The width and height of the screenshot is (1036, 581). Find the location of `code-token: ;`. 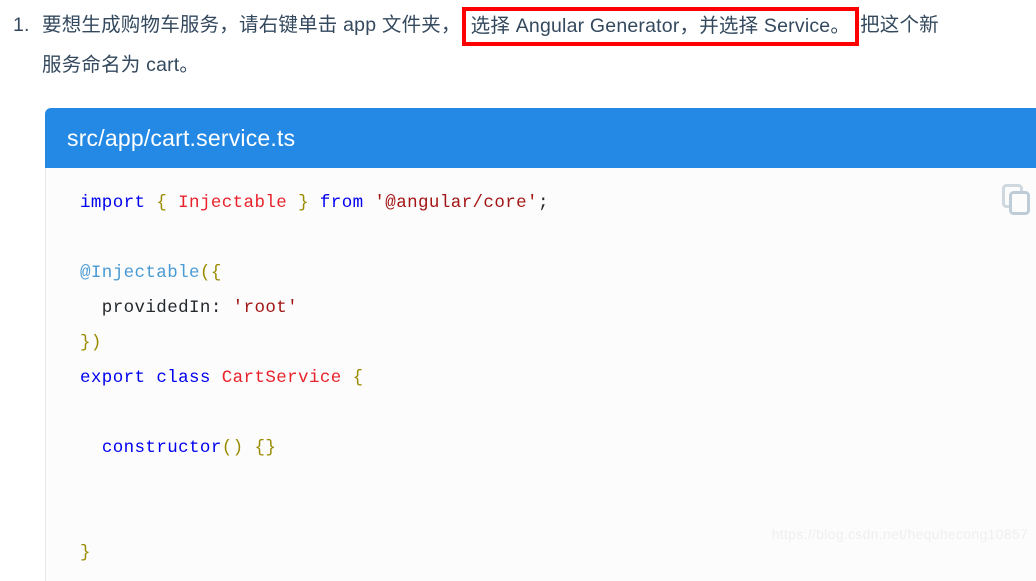

code-token: ; is located at coordinates (543, 203).